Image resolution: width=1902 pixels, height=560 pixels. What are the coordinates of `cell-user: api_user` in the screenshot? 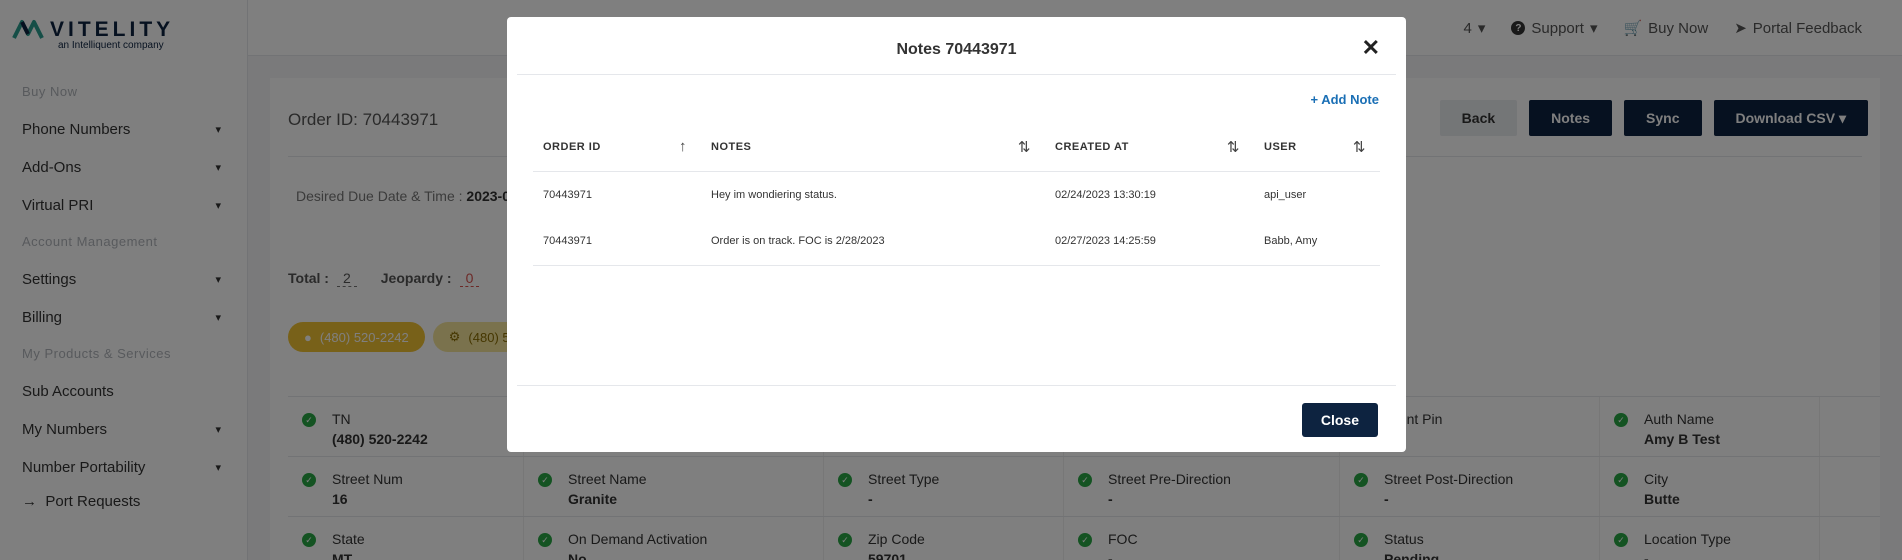 It's located at (1285, 194).